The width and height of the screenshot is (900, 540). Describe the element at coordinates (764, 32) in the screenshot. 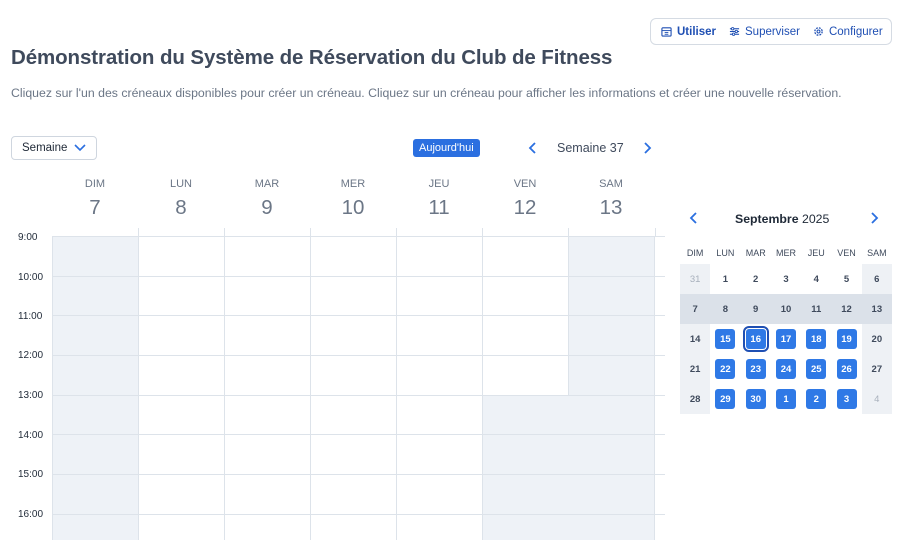

I see `mode-superviser: Superviser` at that location.